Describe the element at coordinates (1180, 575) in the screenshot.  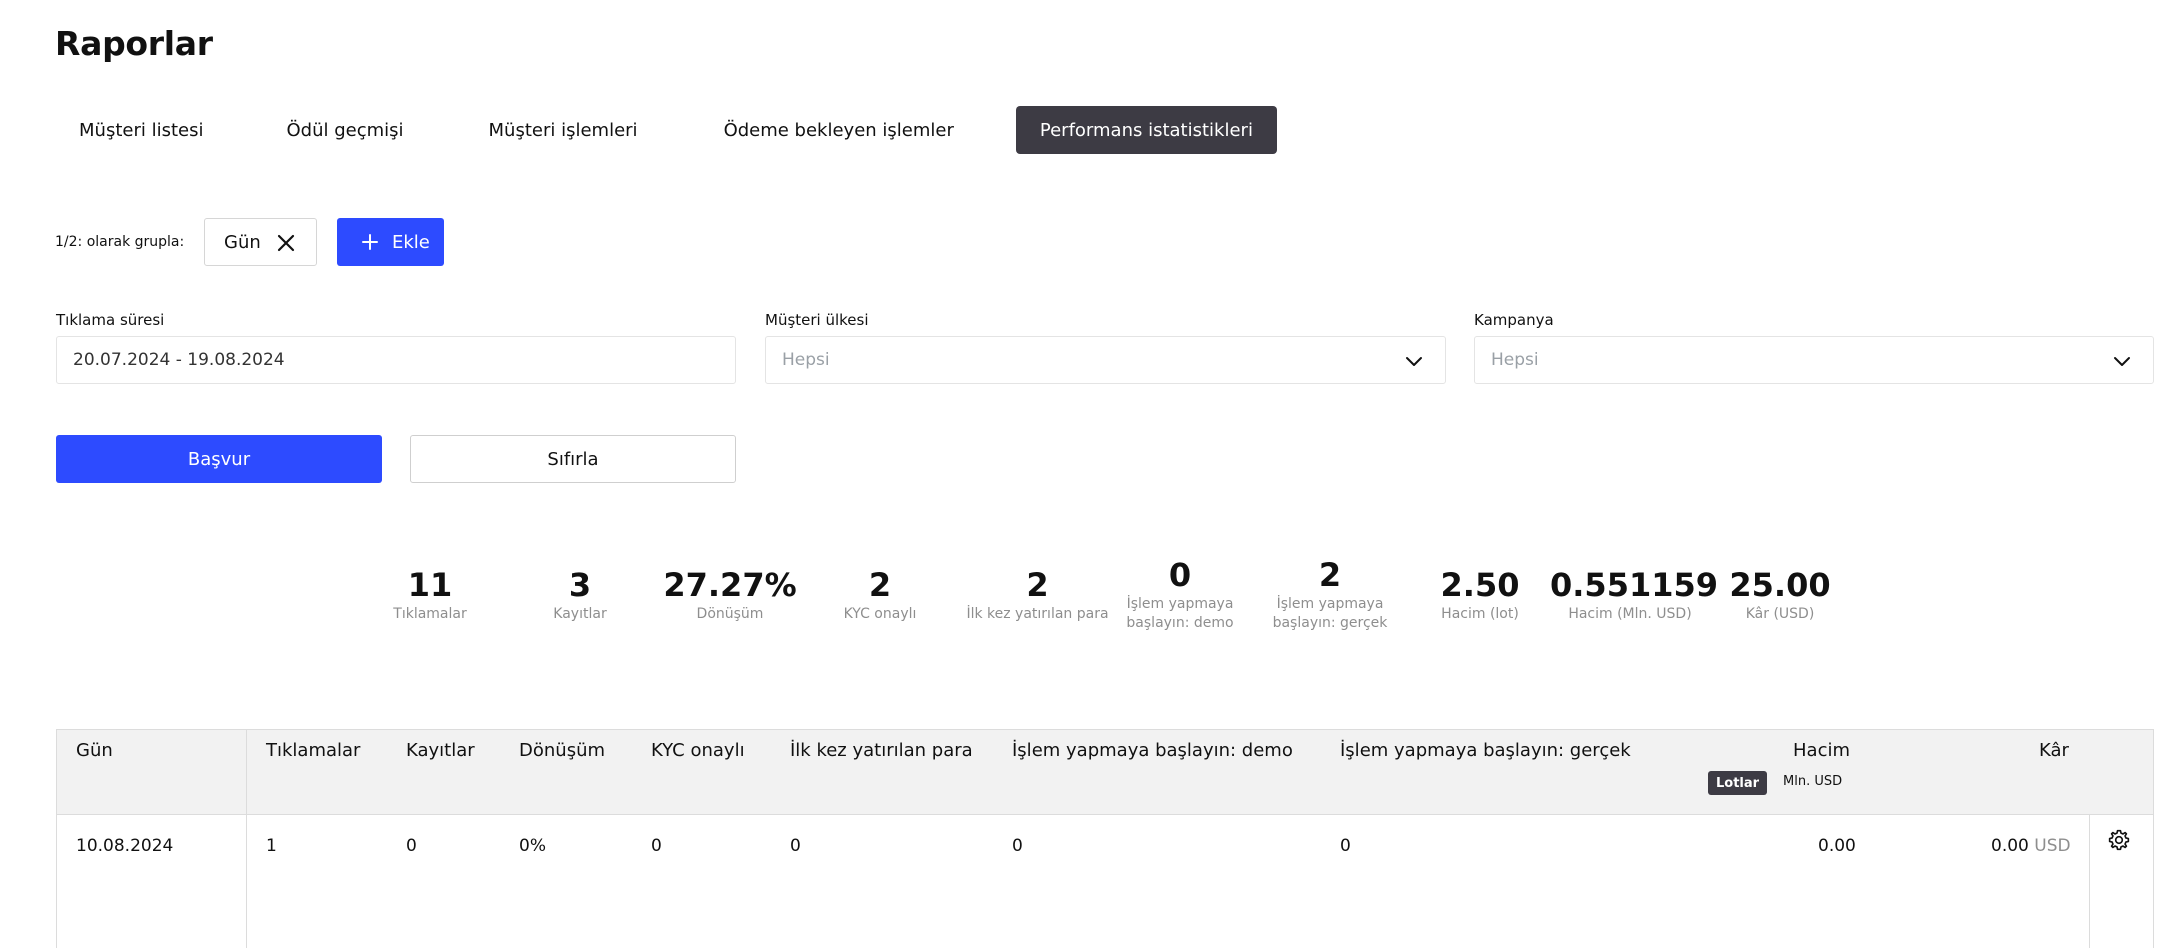
I see `stat-value: 0` at that location.